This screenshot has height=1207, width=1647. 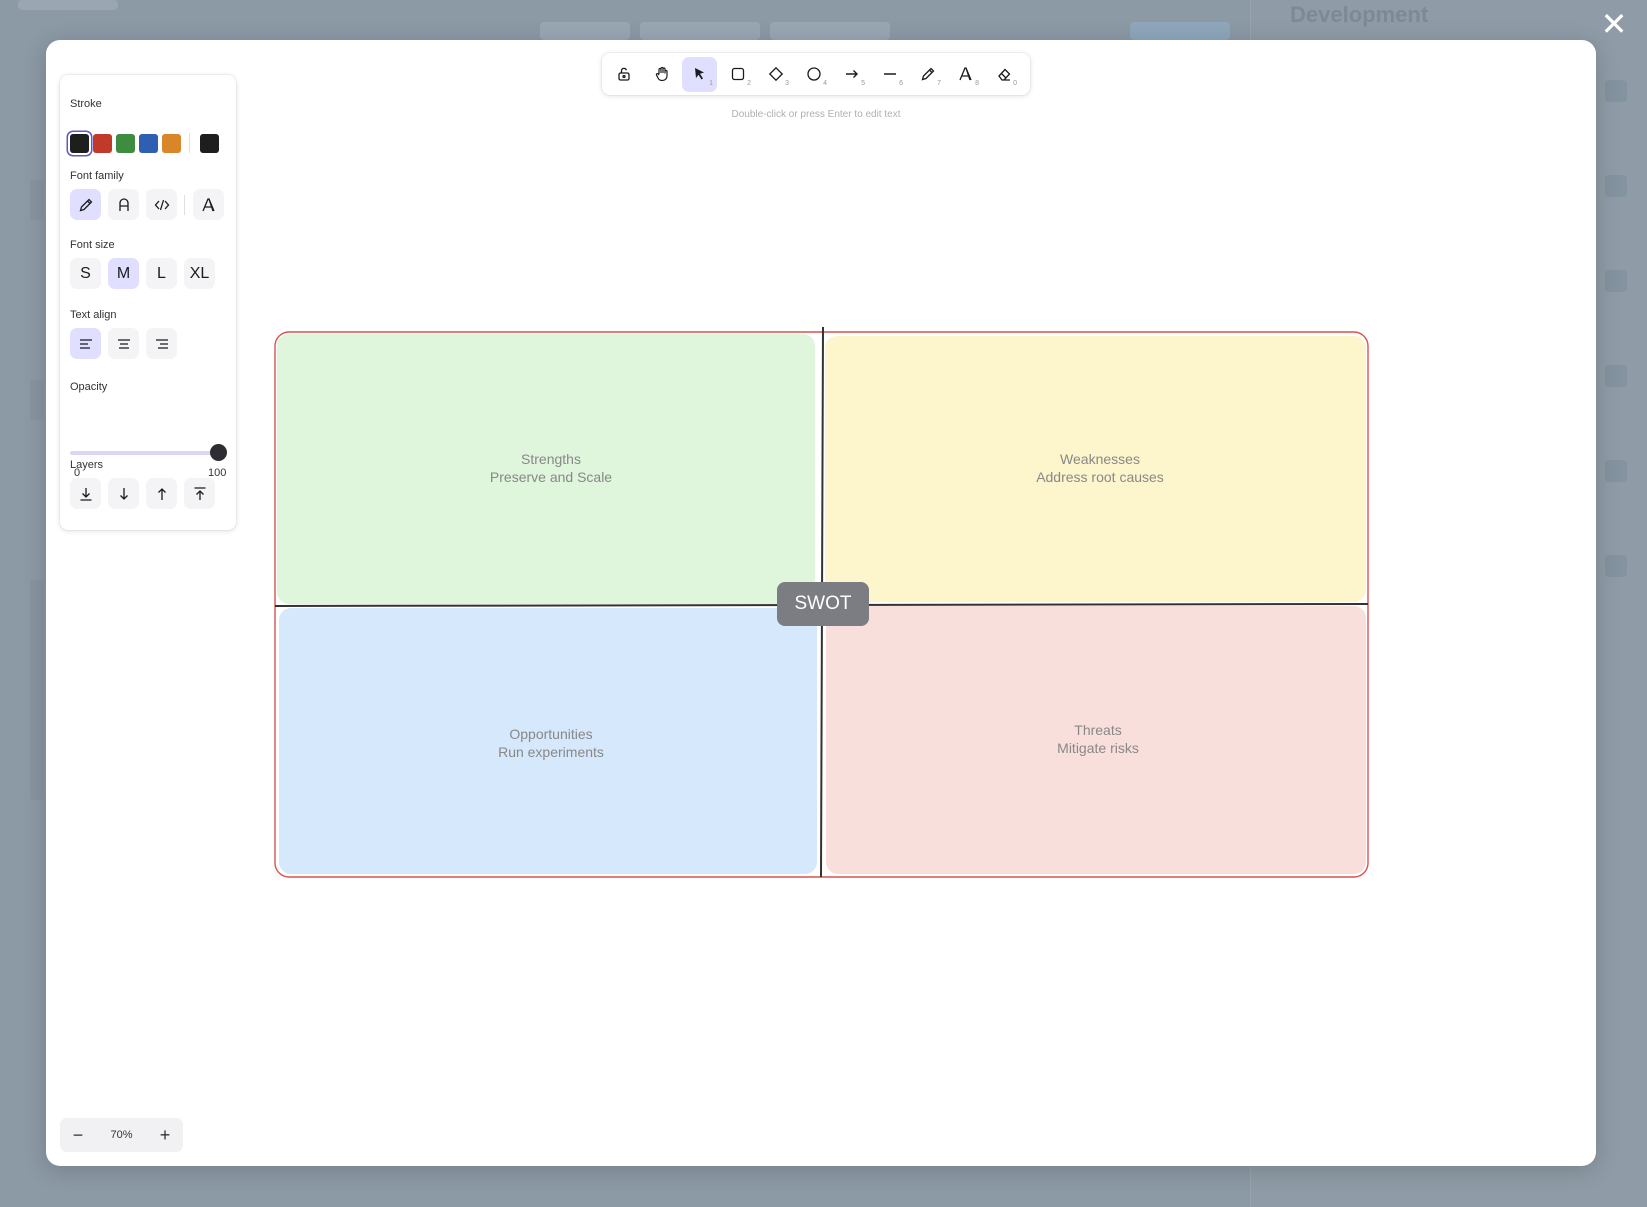 I want to click on tool-line: 6, so click(x=889, y=74).